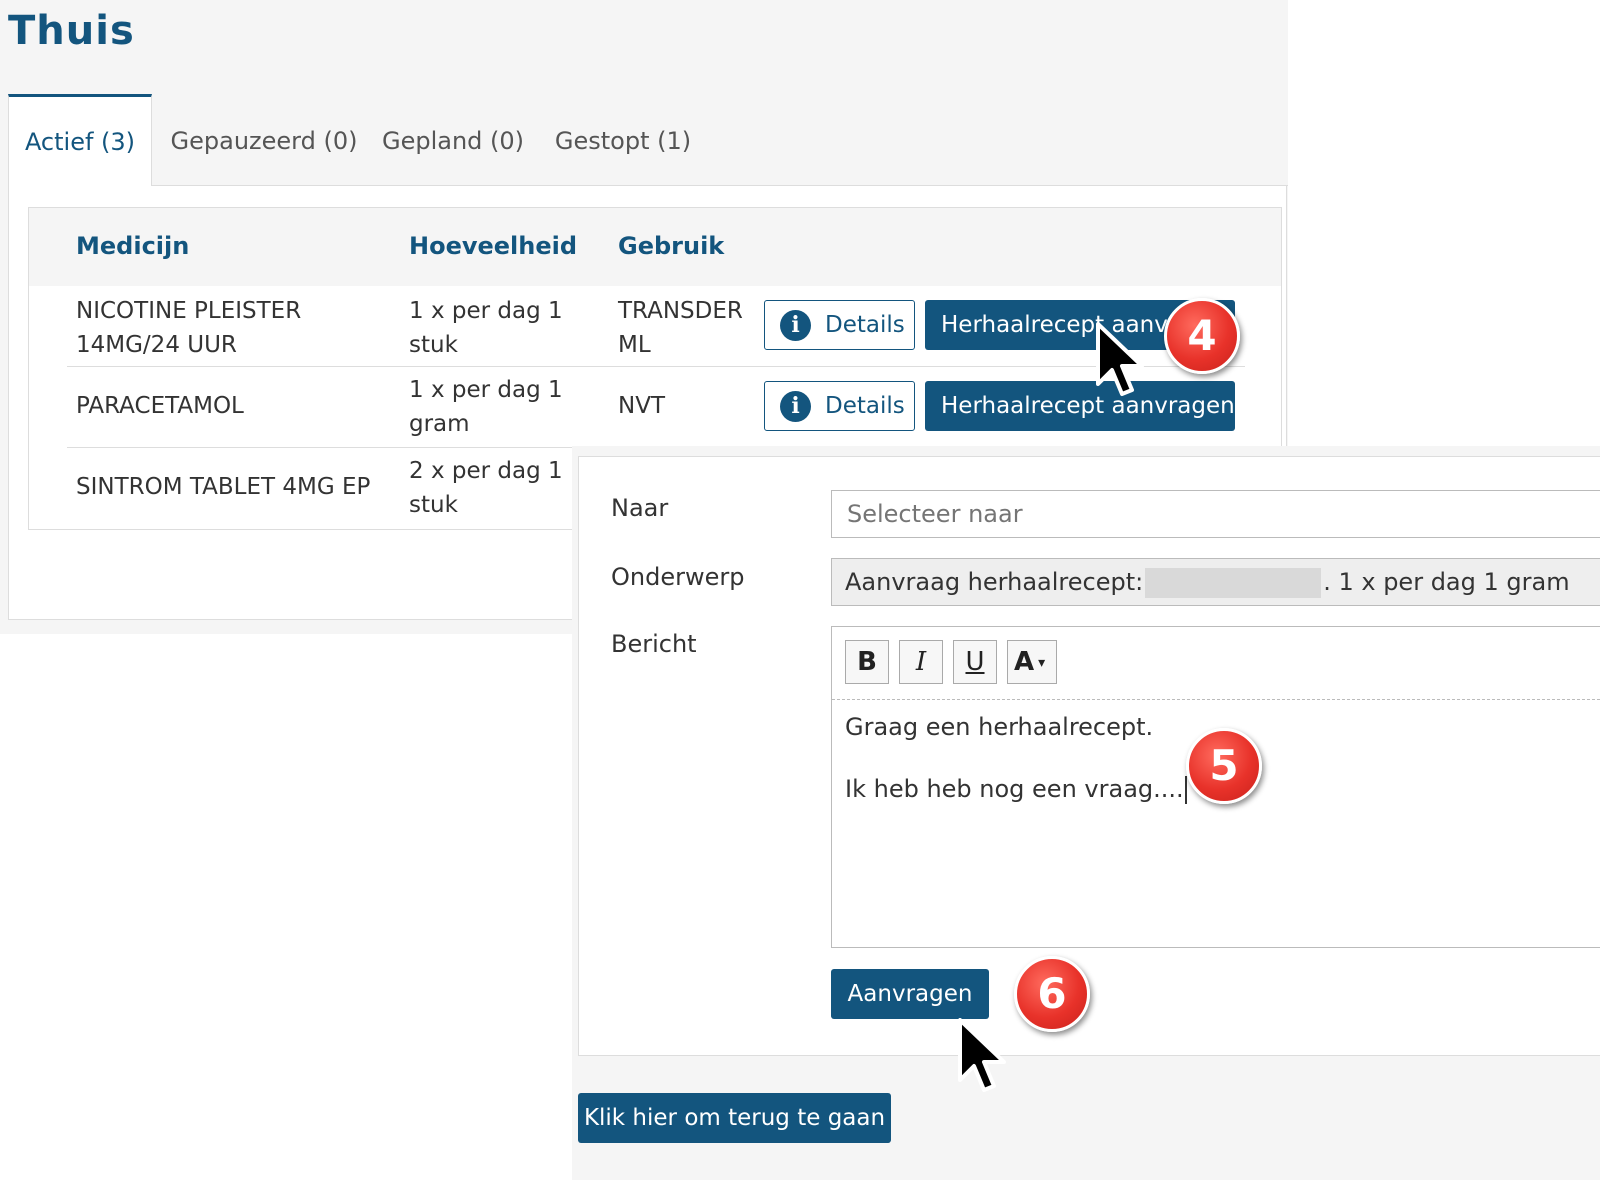  What do you see at coordinates (264, 141) in the screenshot?
I see `tab-gepauzeerd: Gepauzeerd (0)` at bounding box center [264, 141].